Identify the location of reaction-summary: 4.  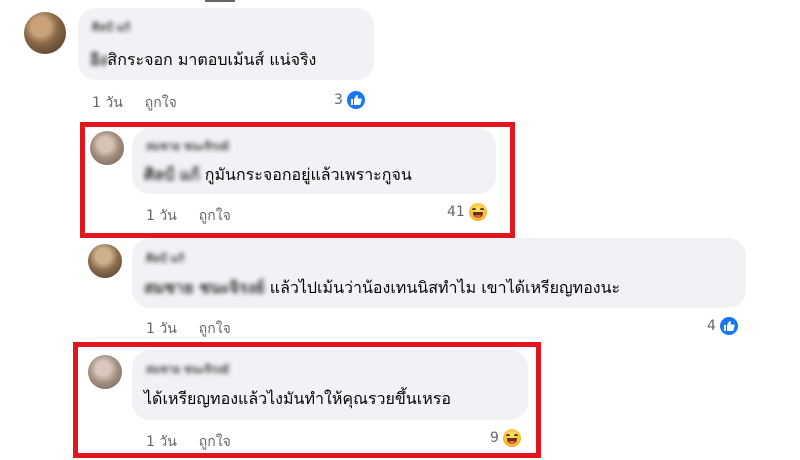
(723, 326).